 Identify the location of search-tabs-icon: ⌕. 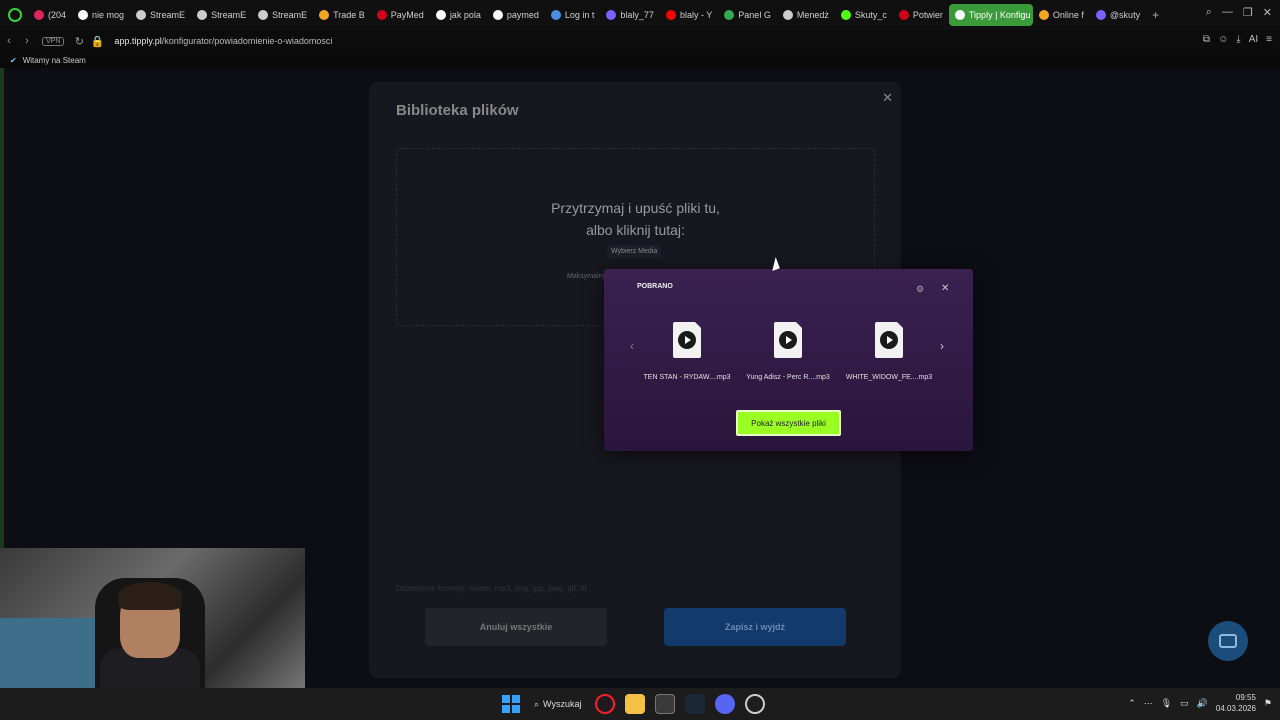
(1209, 12).